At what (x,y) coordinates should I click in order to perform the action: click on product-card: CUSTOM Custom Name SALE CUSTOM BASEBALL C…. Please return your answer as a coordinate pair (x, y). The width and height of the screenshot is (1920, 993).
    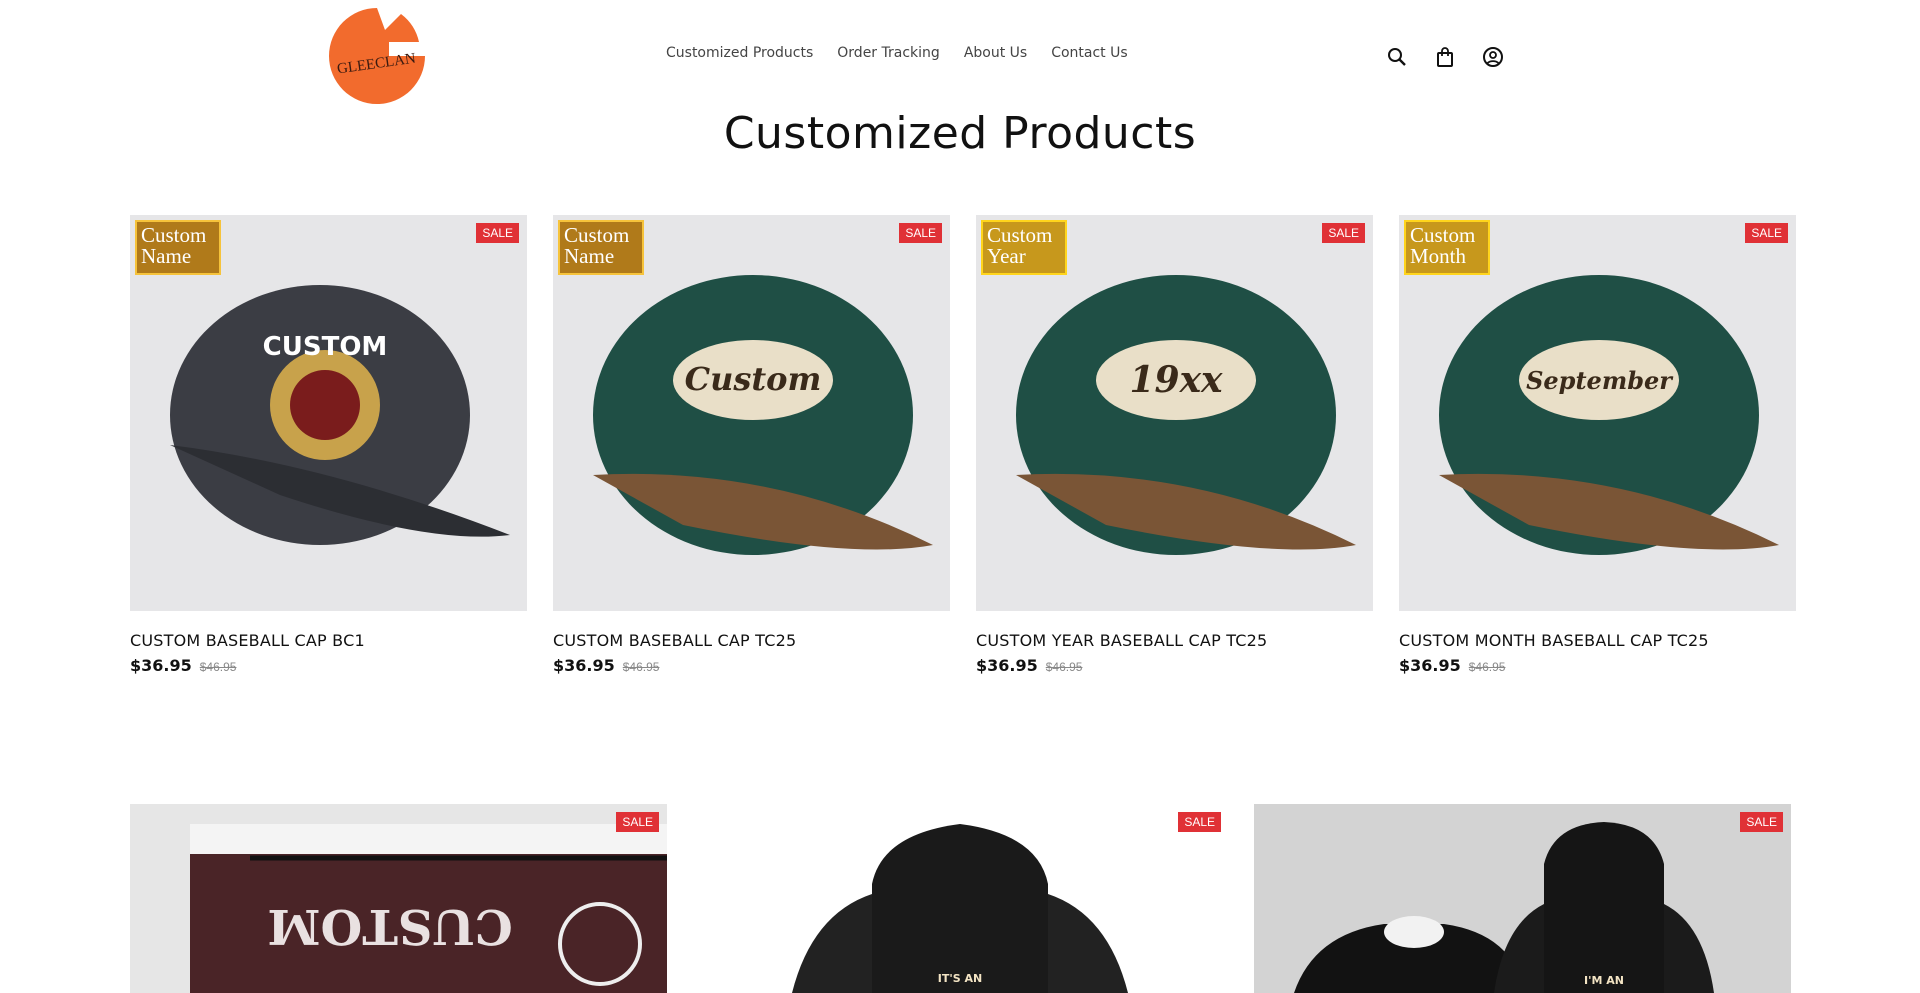
    Looking at the image, I should click on (328, 445).